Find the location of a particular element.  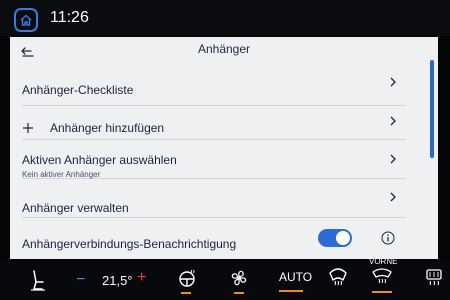

menu-item-sublabel: Kein aktiver Anhänger is located at coordinates (61, 174).